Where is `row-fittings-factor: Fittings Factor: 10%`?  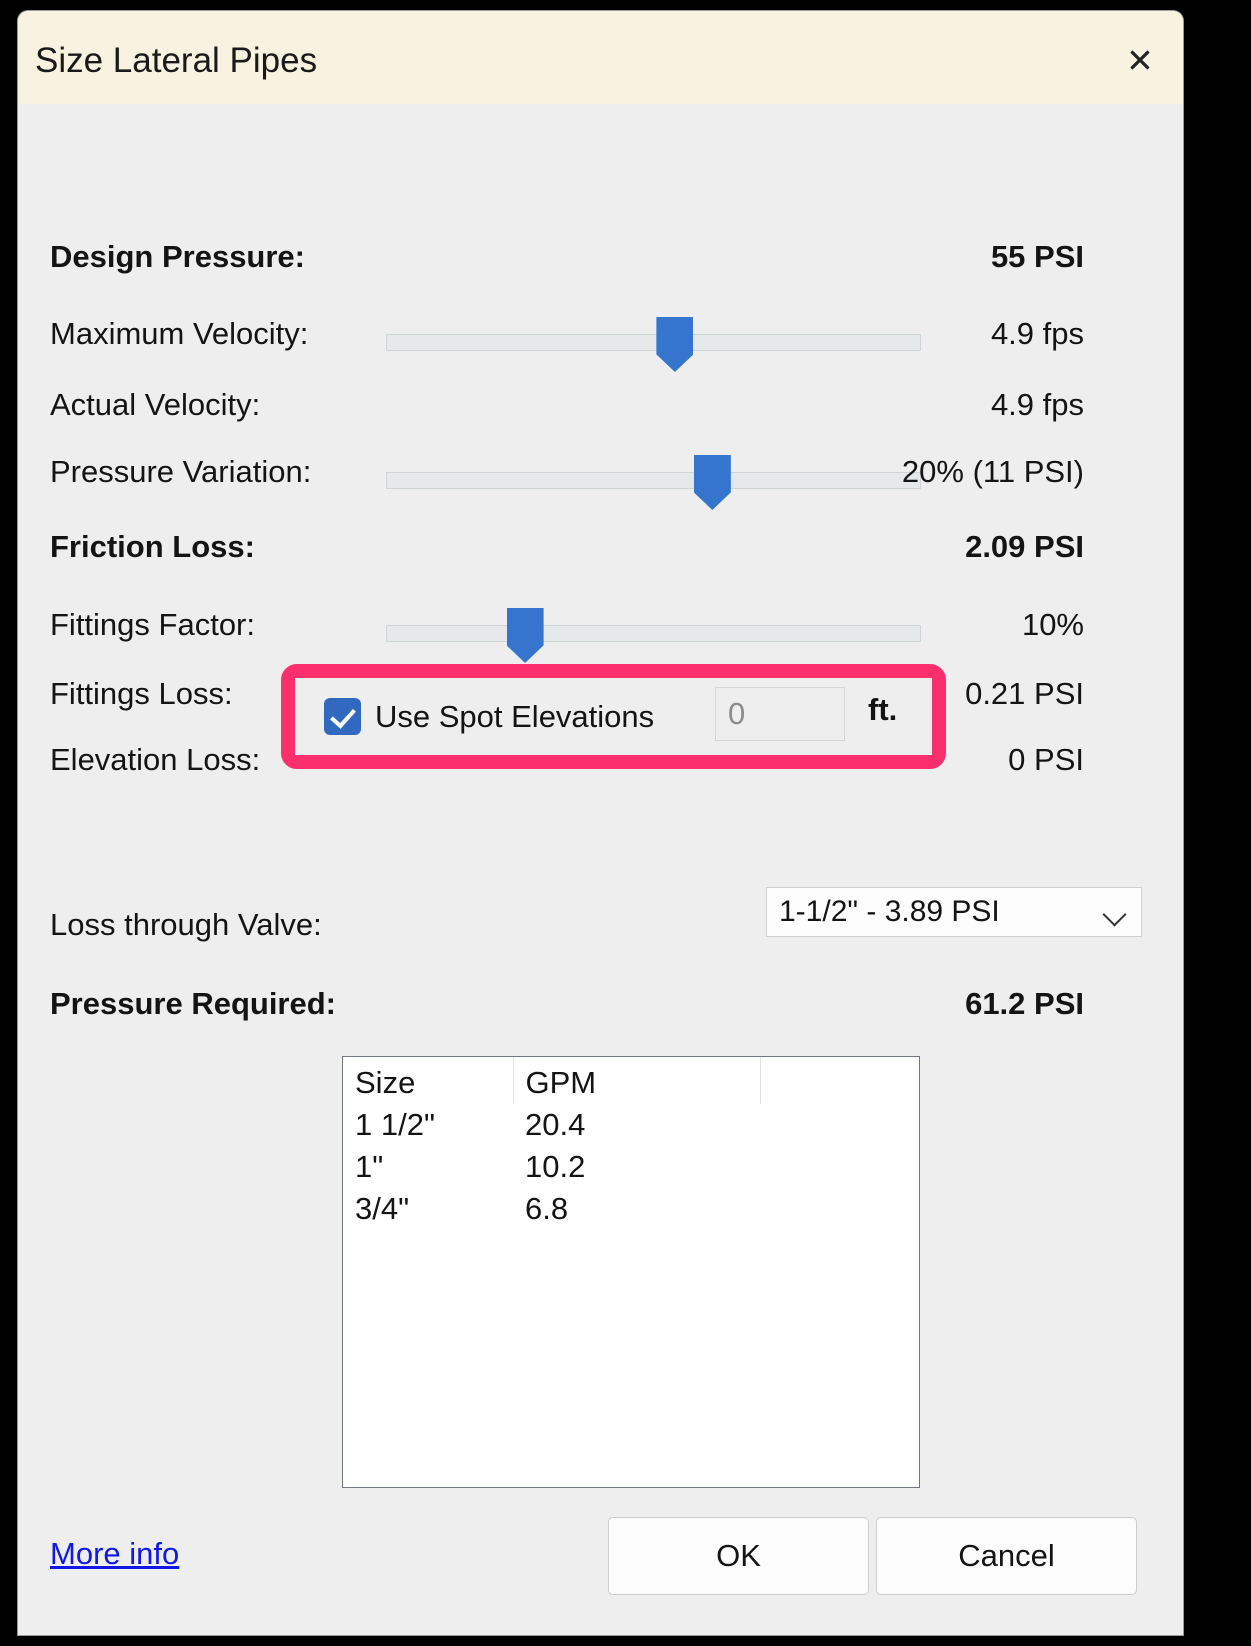
row-fittings-factor: Fittings Factor: 10% is located at coordinates (600, 635).